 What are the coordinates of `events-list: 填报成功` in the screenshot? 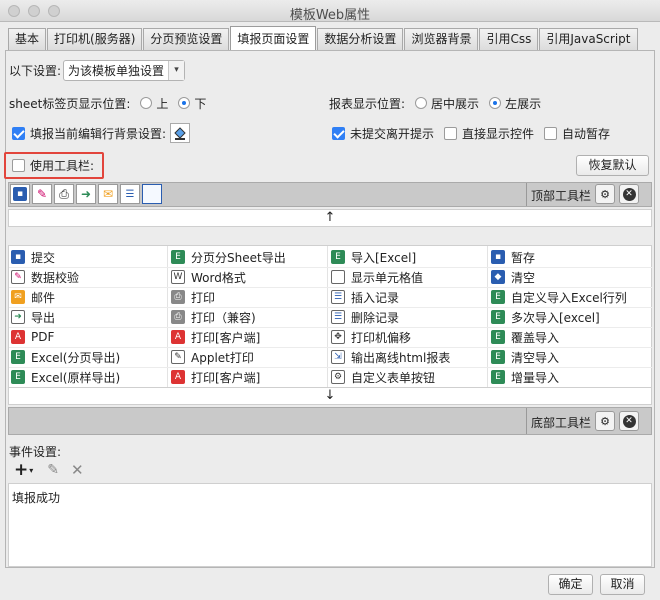 It's located at (330, 525).